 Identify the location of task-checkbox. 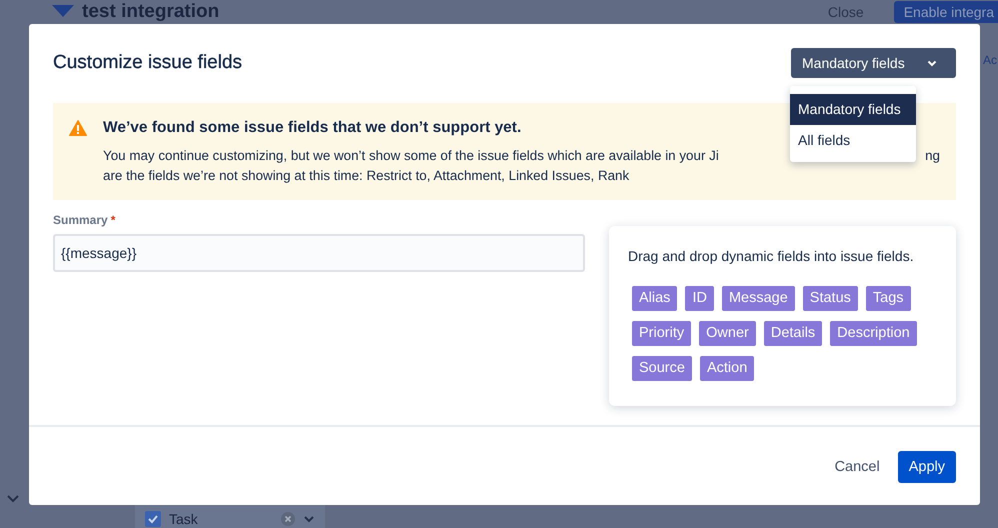
(153, 519).